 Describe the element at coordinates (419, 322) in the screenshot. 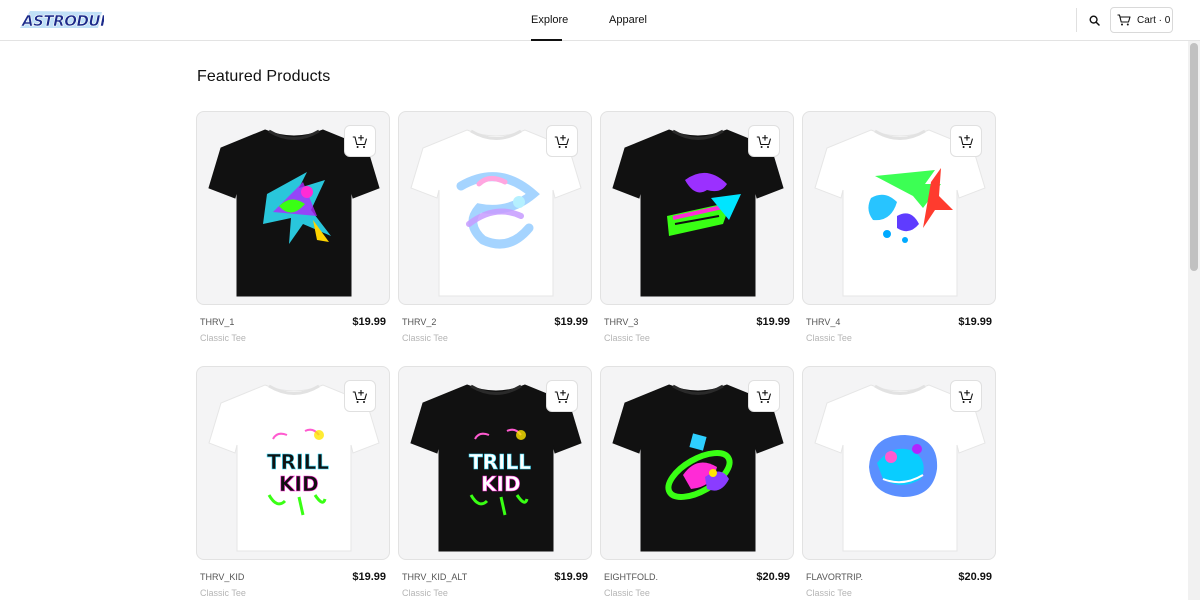

I see `product-name: THRV_2` at that location.